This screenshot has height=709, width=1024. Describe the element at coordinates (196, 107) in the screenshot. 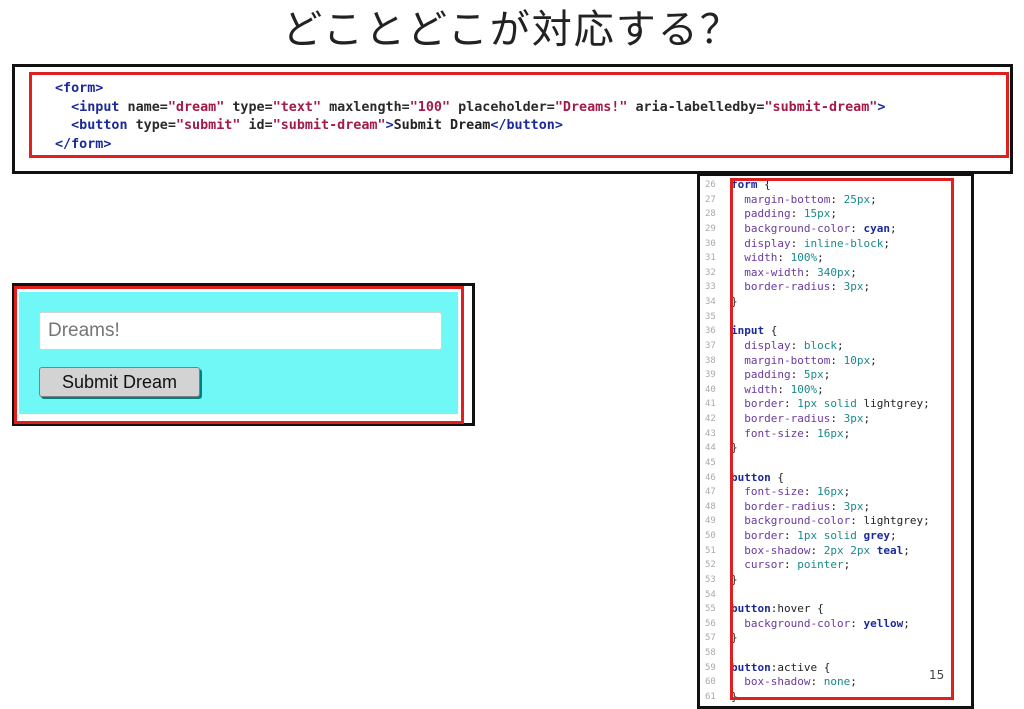

I see `code-string: "dream"` at that location.